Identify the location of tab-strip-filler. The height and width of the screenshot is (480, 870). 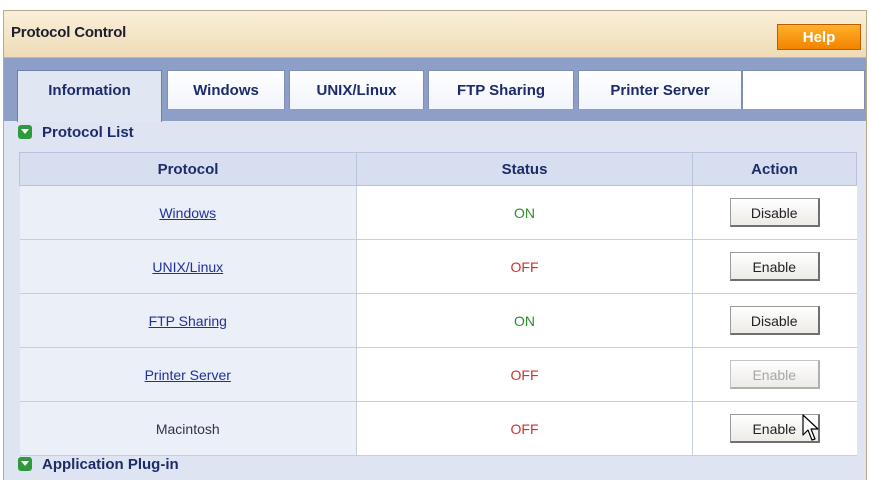
(803, 89).